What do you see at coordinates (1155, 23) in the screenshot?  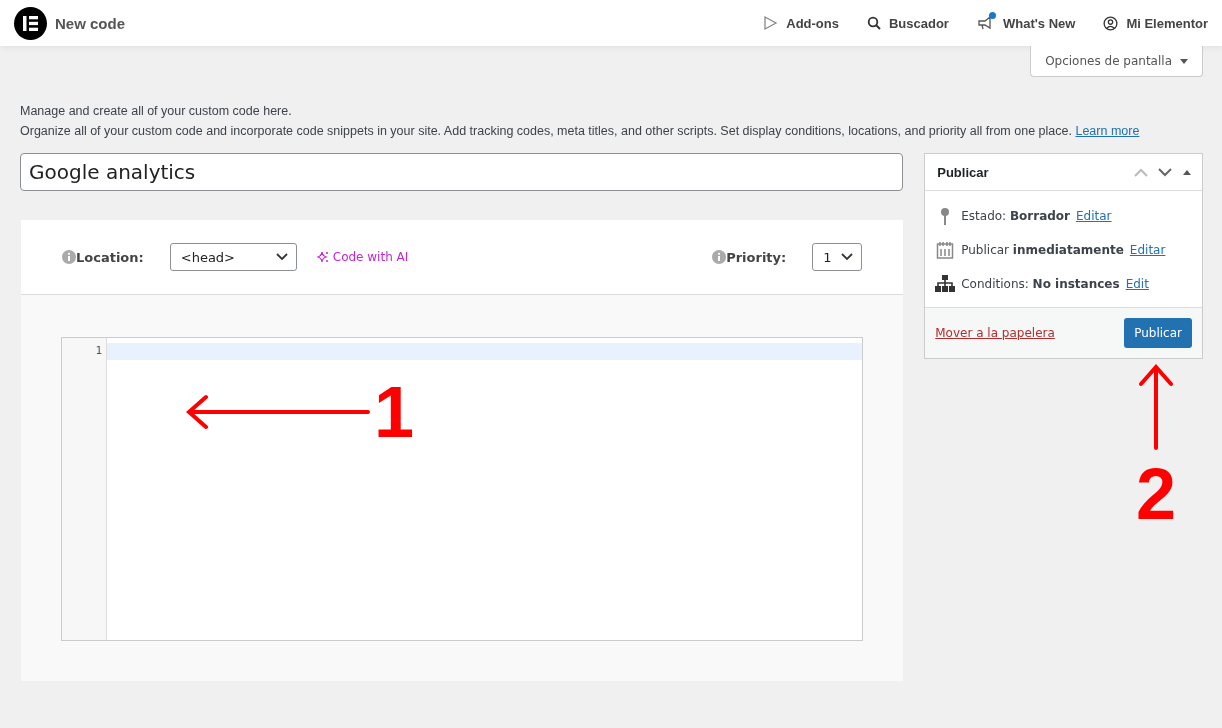 I see `nav-link: Mi Elementor` at bounding box center [1155, 23].